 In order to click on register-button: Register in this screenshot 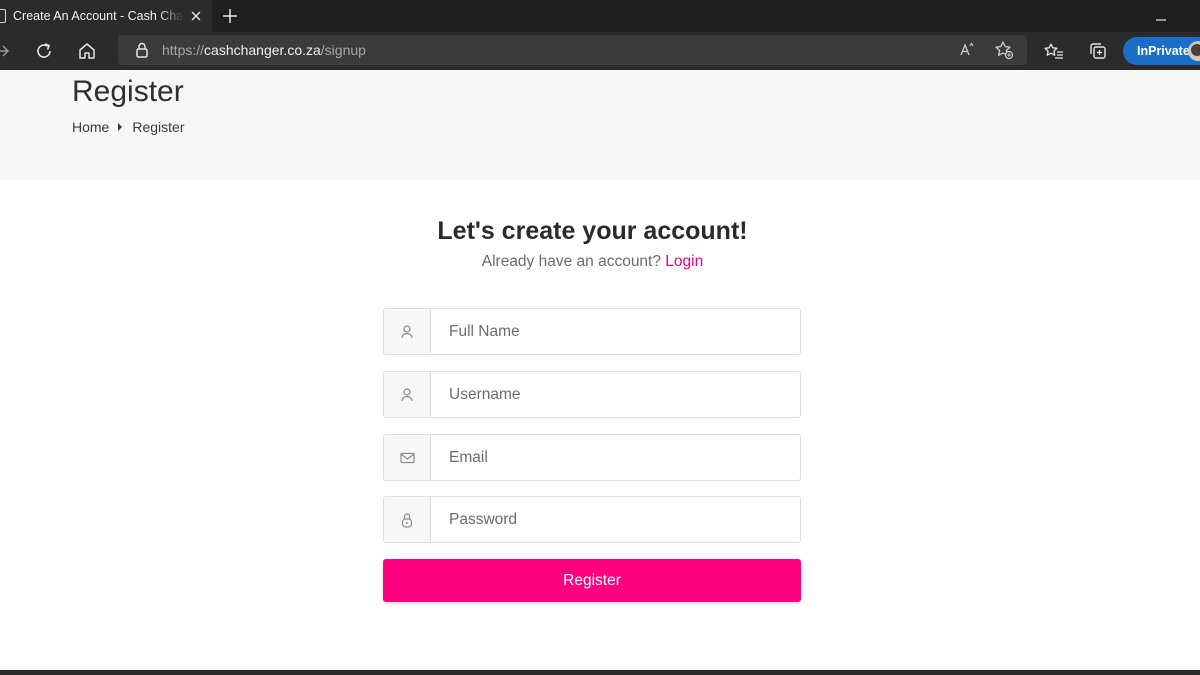, I will do `click(592, 580)`.